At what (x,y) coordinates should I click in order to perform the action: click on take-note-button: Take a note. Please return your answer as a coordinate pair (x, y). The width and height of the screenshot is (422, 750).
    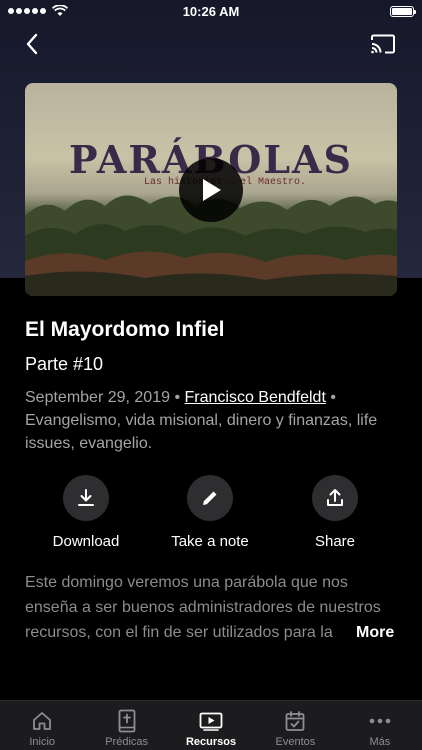
    Looking at the image, I should click on (210, 512).